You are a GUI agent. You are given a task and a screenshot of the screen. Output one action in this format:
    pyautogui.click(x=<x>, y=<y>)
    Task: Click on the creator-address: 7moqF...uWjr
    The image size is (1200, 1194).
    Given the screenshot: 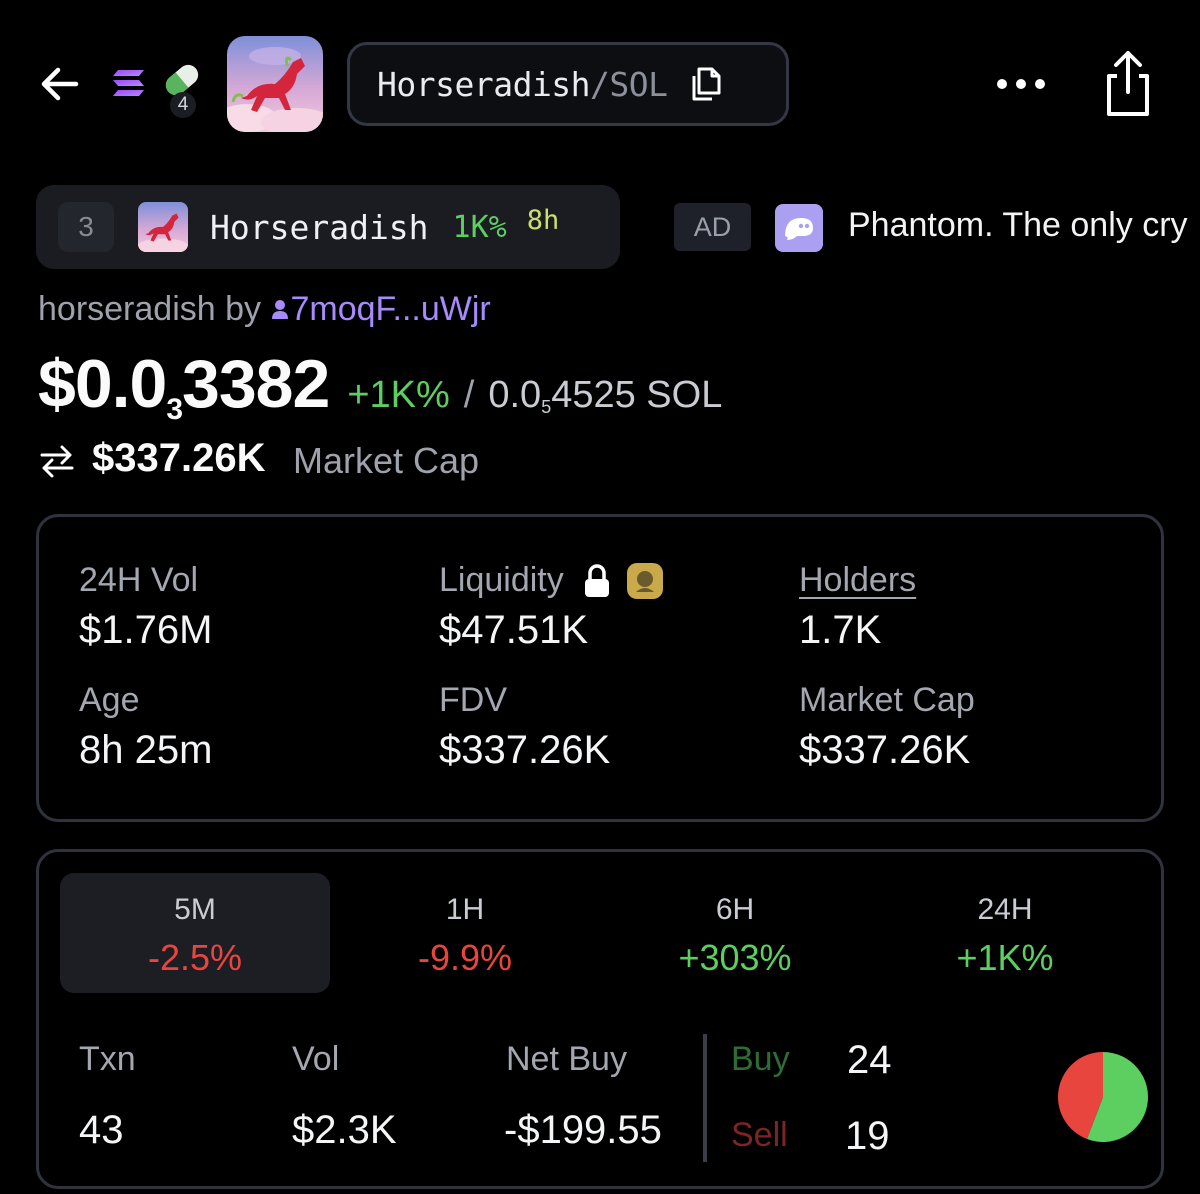 What is the action you would take?
    pyautogui.click(x=390, y=309)
    